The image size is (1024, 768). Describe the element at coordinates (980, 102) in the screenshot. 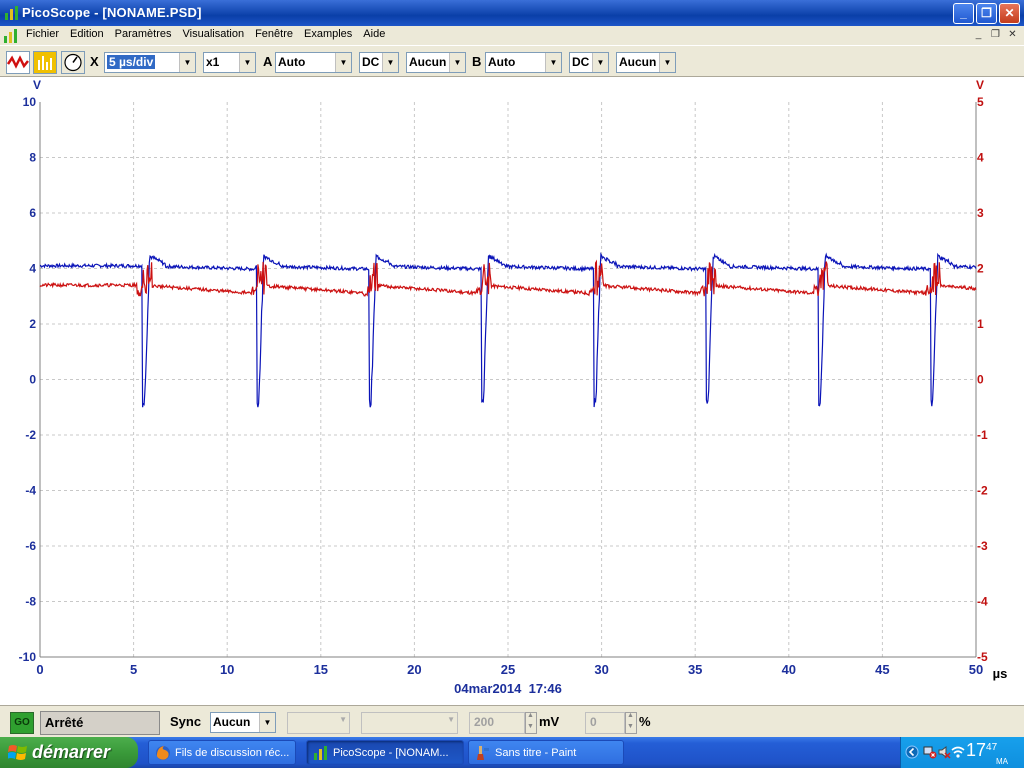

I see `right-axis-tick-label: 5` at that location.